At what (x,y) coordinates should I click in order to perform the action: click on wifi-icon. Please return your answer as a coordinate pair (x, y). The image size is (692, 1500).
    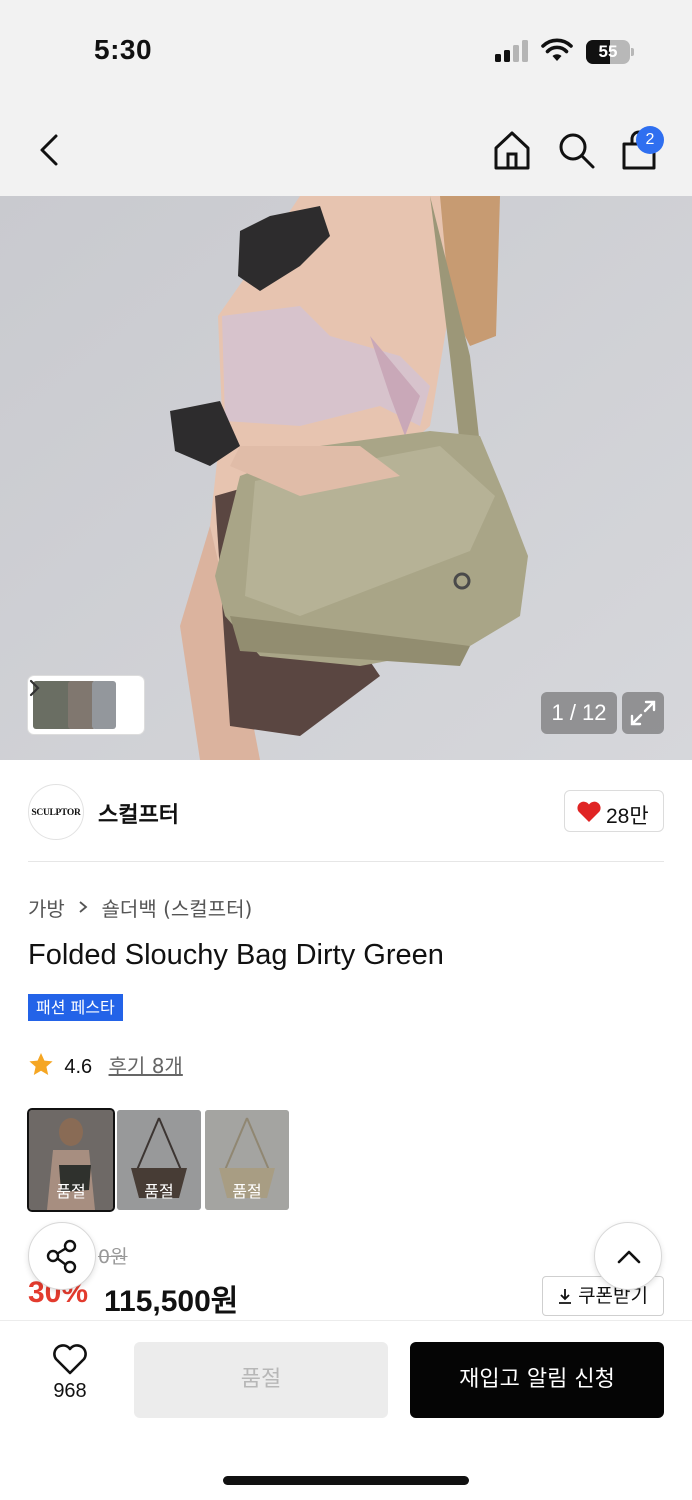
    Looking at the image, I should click on (557, 49).